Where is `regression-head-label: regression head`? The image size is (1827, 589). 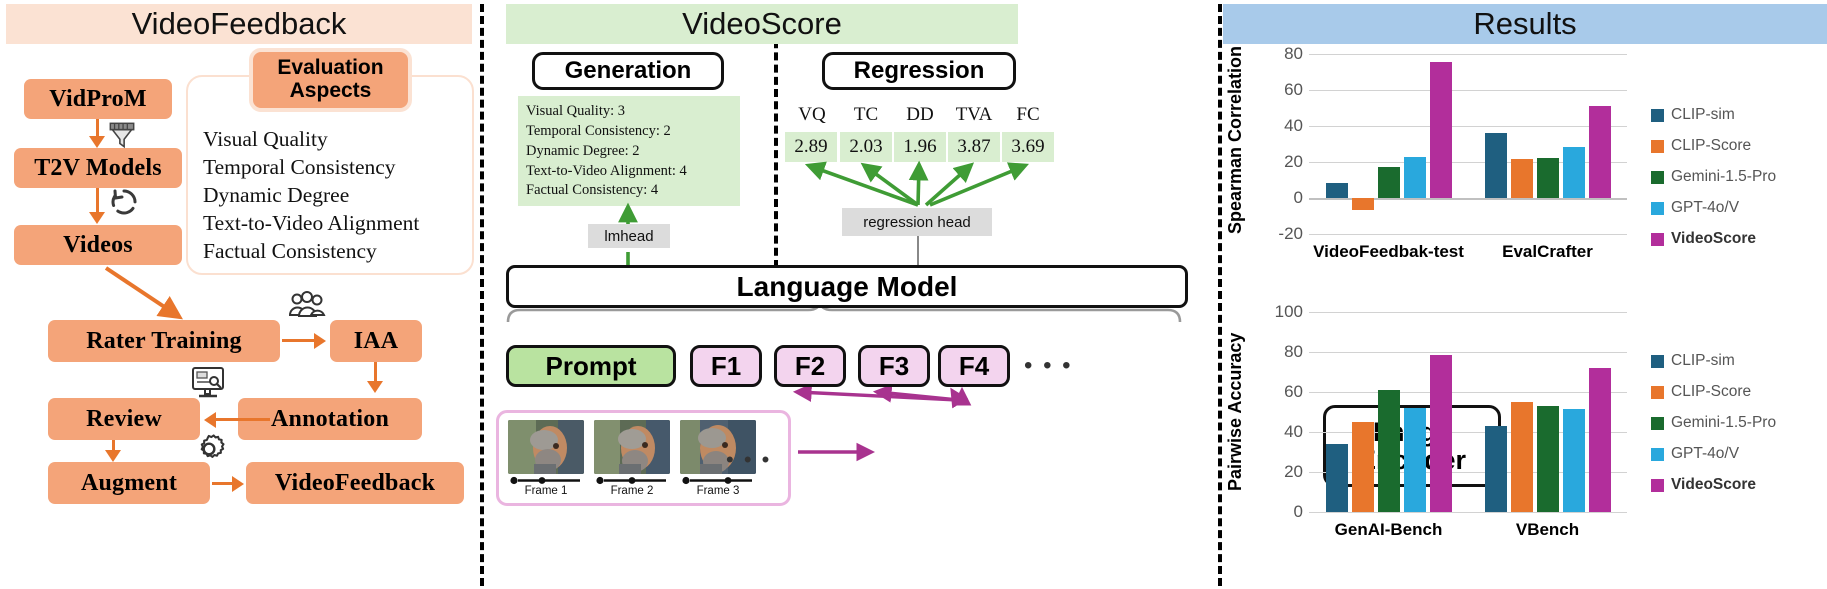 regression-head-label: regression head is located at coordinates (917, 222).